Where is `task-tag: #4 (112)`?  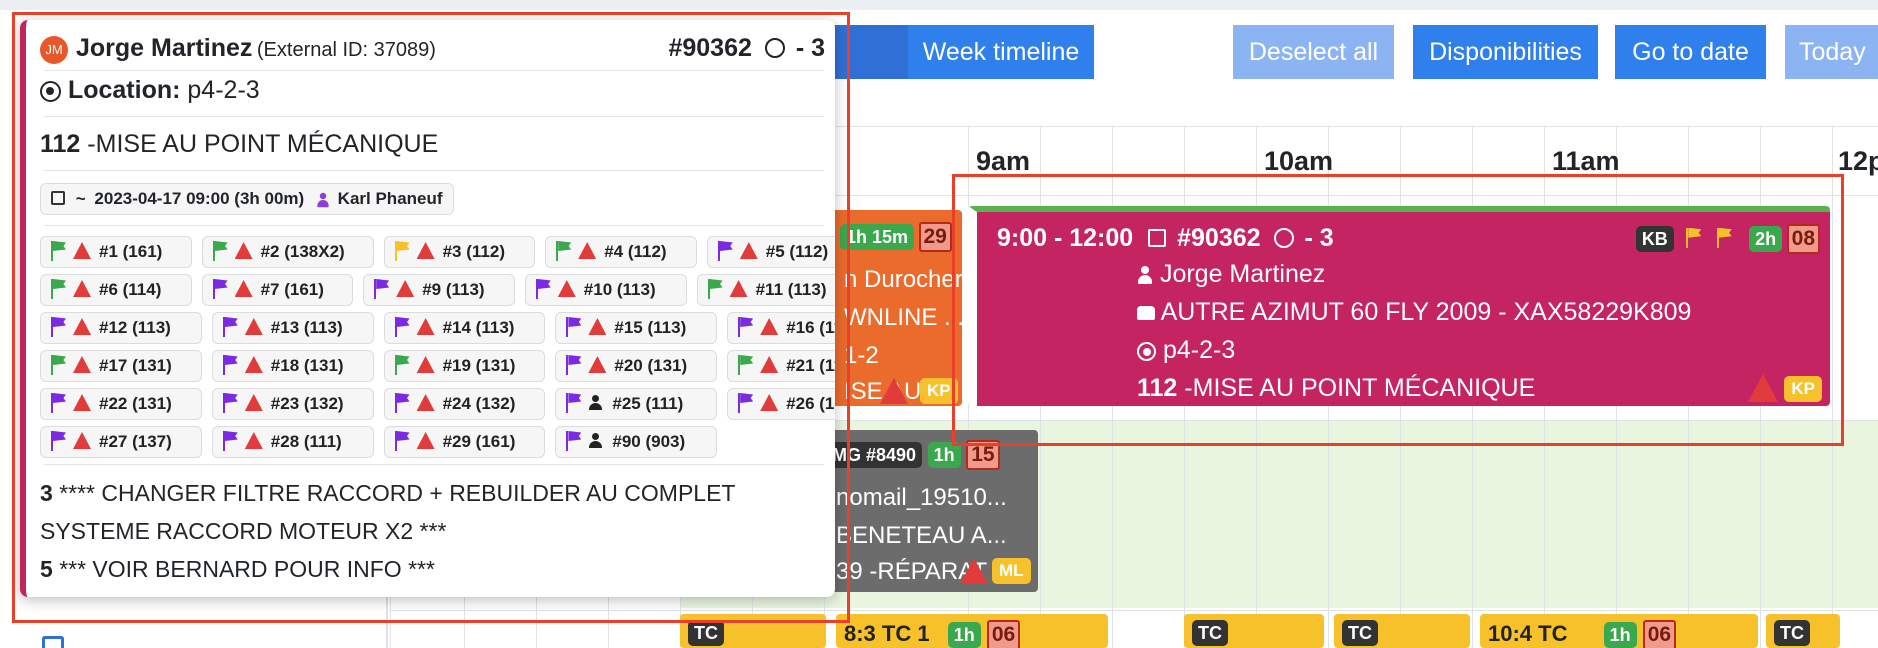 task-tag: #4 (112) is located at coordinates (621, 252).